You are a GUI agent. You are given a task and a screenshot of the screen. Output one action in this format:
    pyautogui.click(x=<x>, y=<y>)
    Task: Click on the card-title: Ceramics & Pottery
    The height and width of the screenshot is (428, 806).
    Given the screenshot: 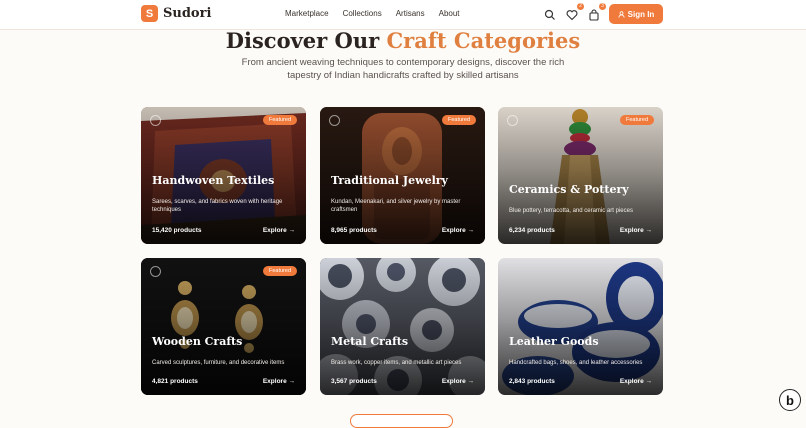 What is the action you would take?
    pyautogui.click(x=569, y=189)
    